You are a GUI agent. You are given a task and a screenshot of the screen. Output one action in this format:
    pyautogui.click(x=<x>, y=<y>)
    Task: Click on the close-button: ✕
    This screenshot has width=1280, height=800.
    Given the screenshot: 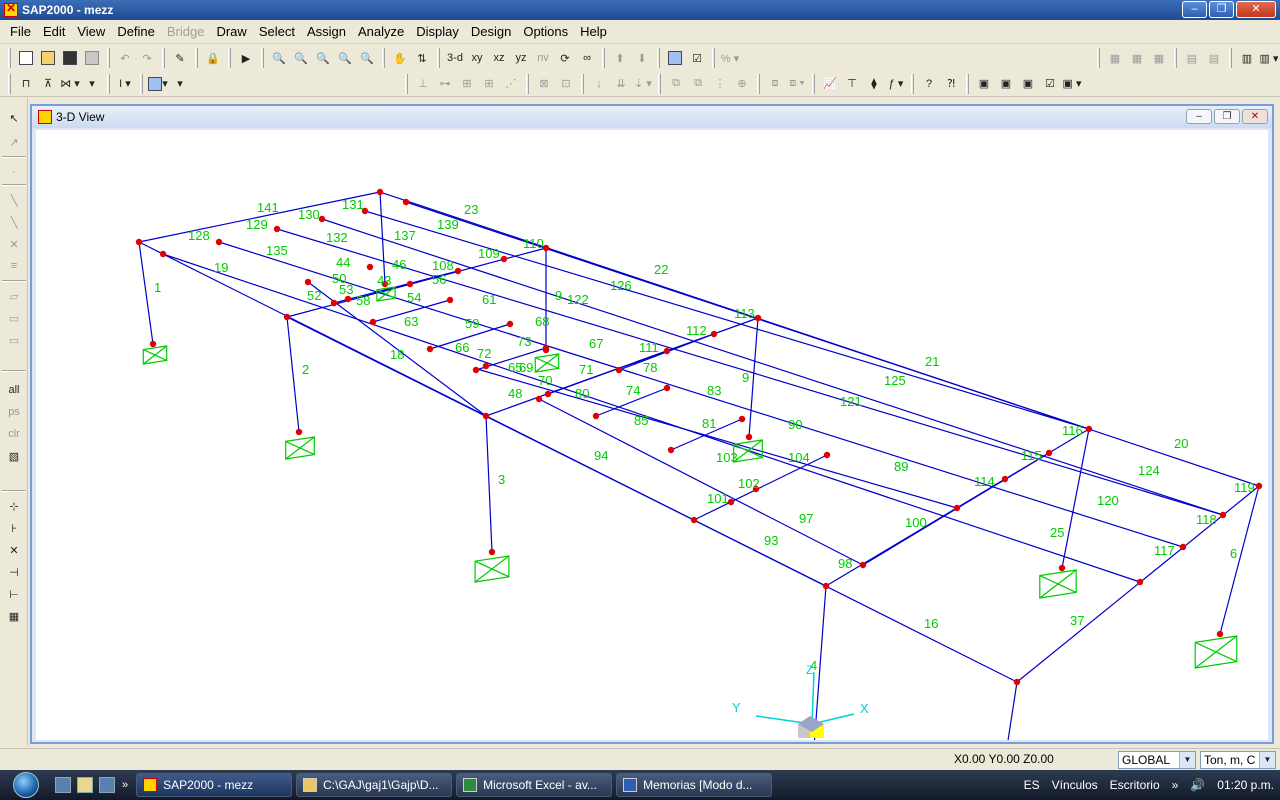 What is the action you would take?
    pyautogui.click(x=1256, y=9)
    